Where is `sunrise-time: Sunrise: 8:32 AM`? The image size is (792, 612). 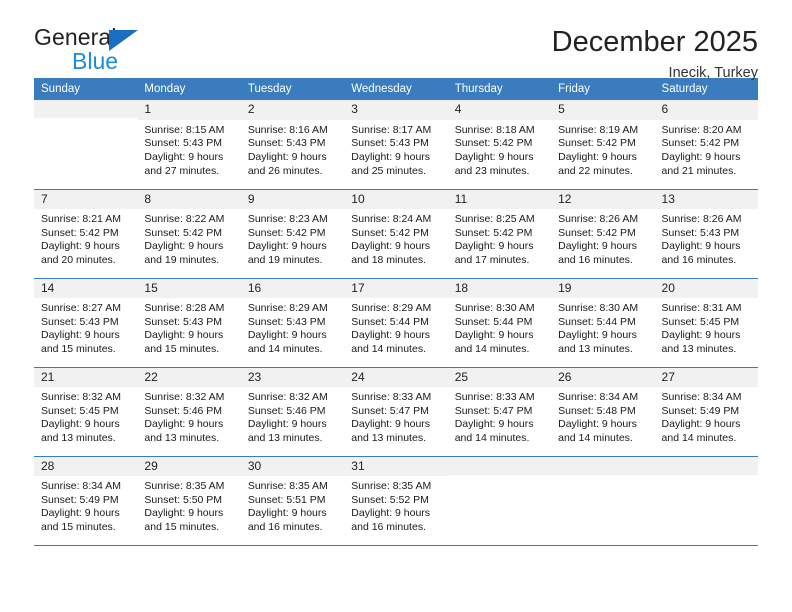 sunrise-time: Sunrise: 8:32 AM is located at coordinates (81, 397).